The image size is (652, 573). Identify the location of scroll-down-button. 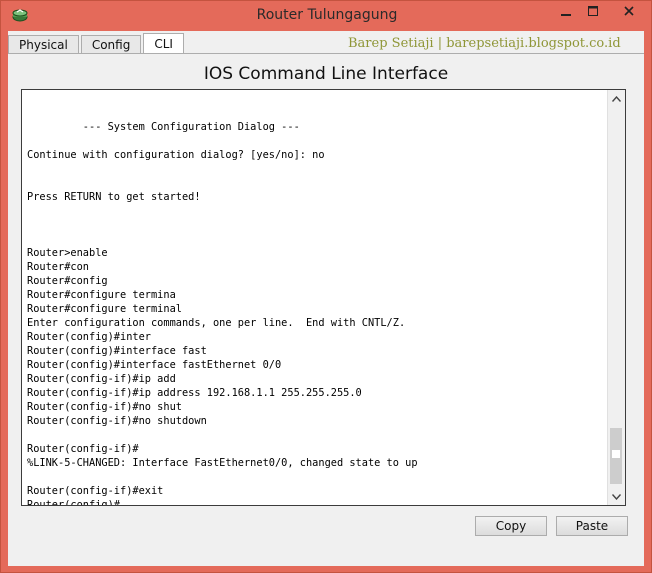
(616, 496).